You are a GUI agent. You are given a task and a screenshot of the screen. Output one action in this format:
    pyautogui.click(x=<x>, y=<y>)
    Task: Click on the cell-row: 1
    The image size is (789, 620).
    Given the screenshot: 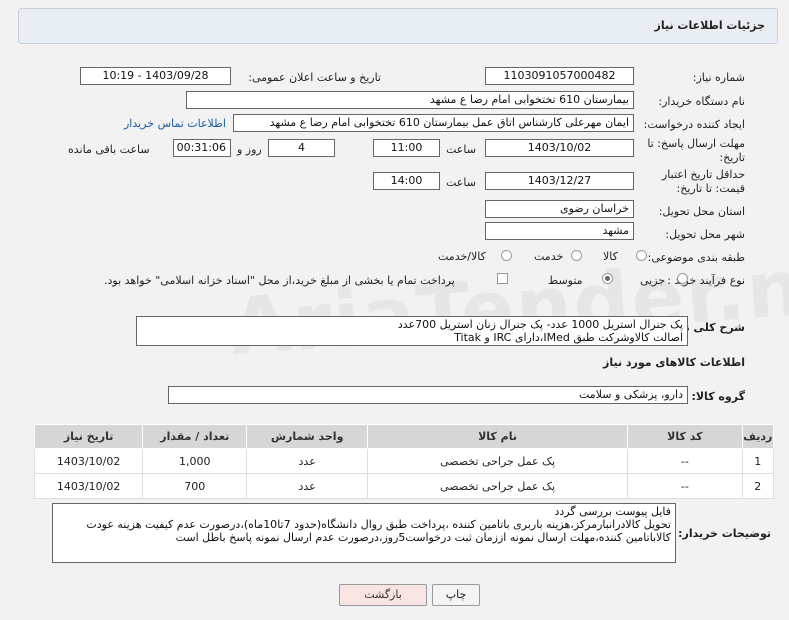 What is the action you would take?
    pyautogui.click(x=758, y=461)
    